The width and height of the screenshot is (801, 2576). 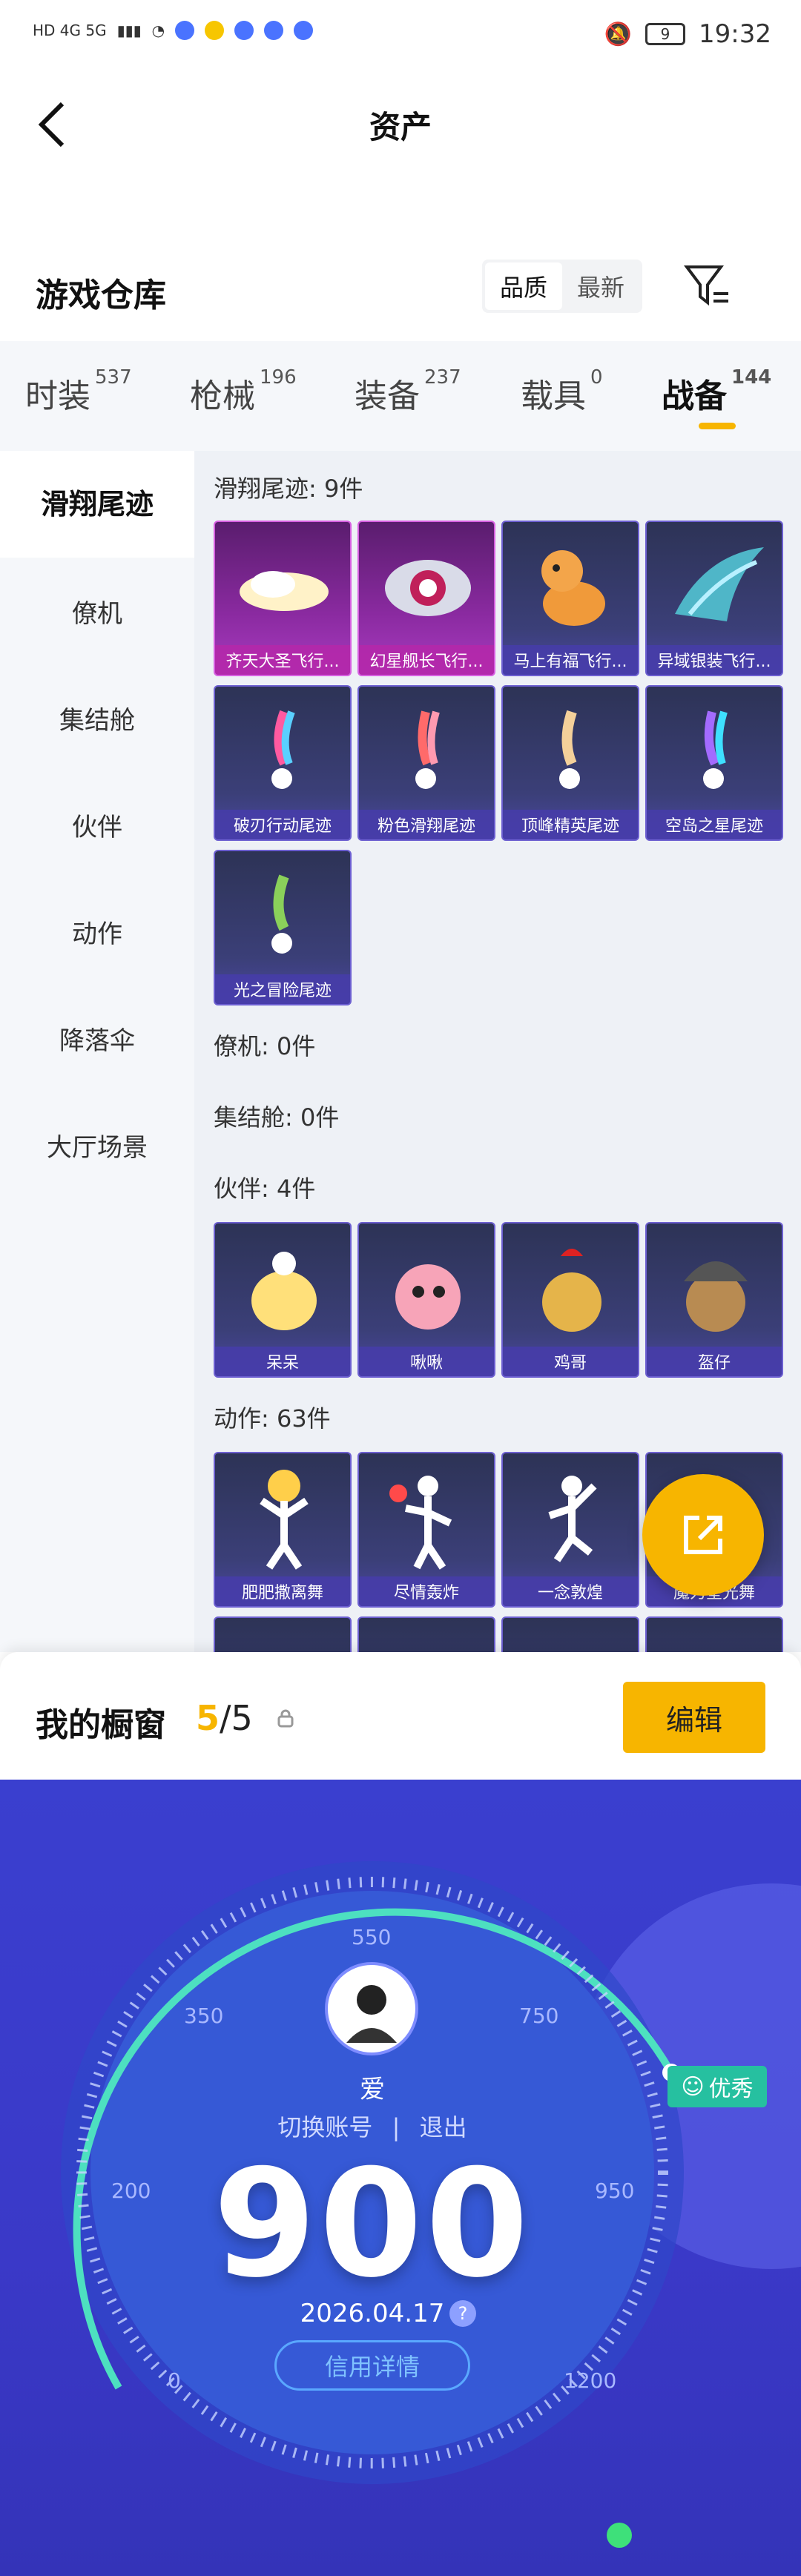 What do you see at coordinates (97, 825) in the screenshot?
I see `sidebar-item-partner: 伙伴` at bounding box center [97, 825].